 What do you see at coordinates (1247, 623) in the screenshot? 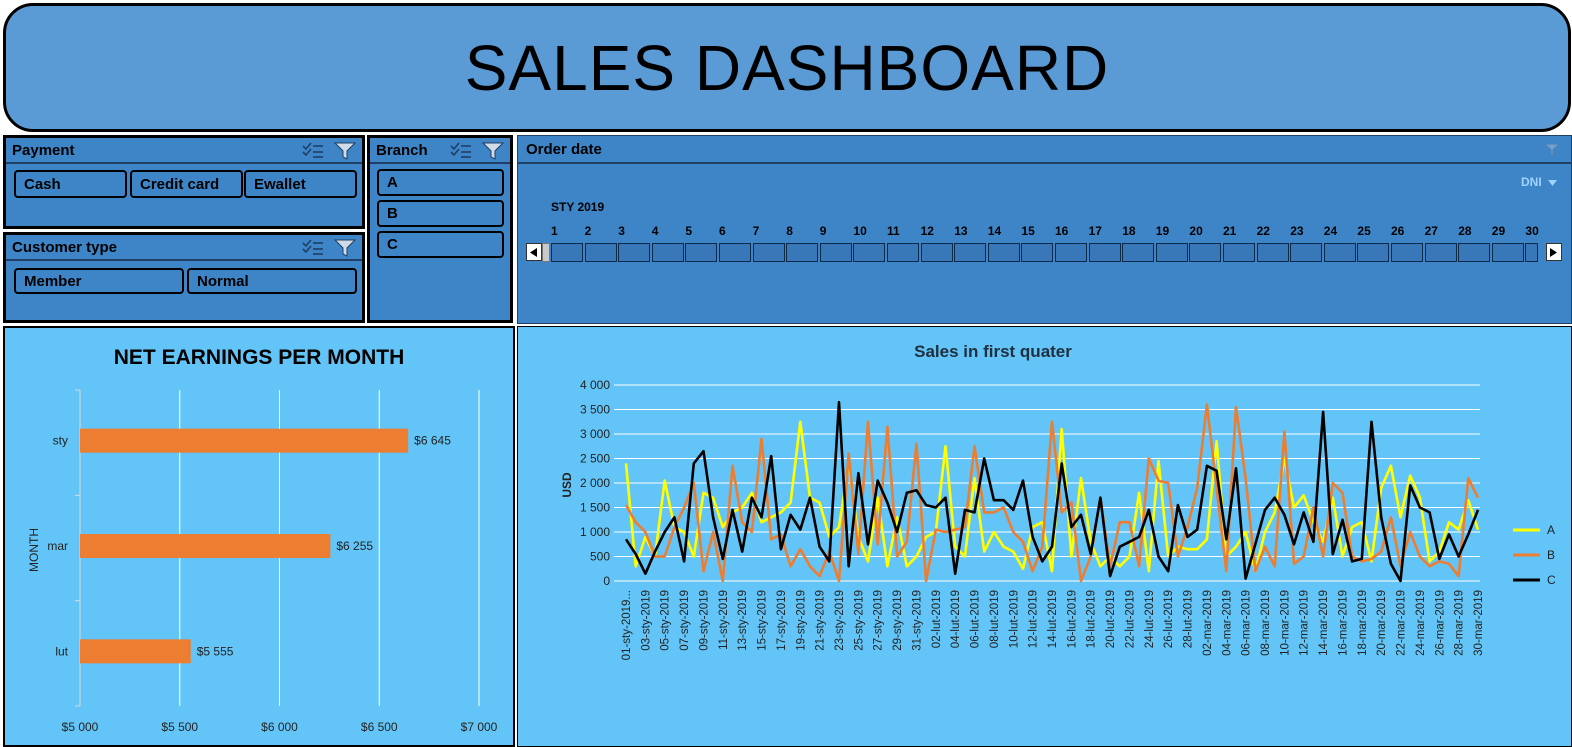
I see `x-tick-label: 06-mar-2019` at bounding box center [1247, 623].